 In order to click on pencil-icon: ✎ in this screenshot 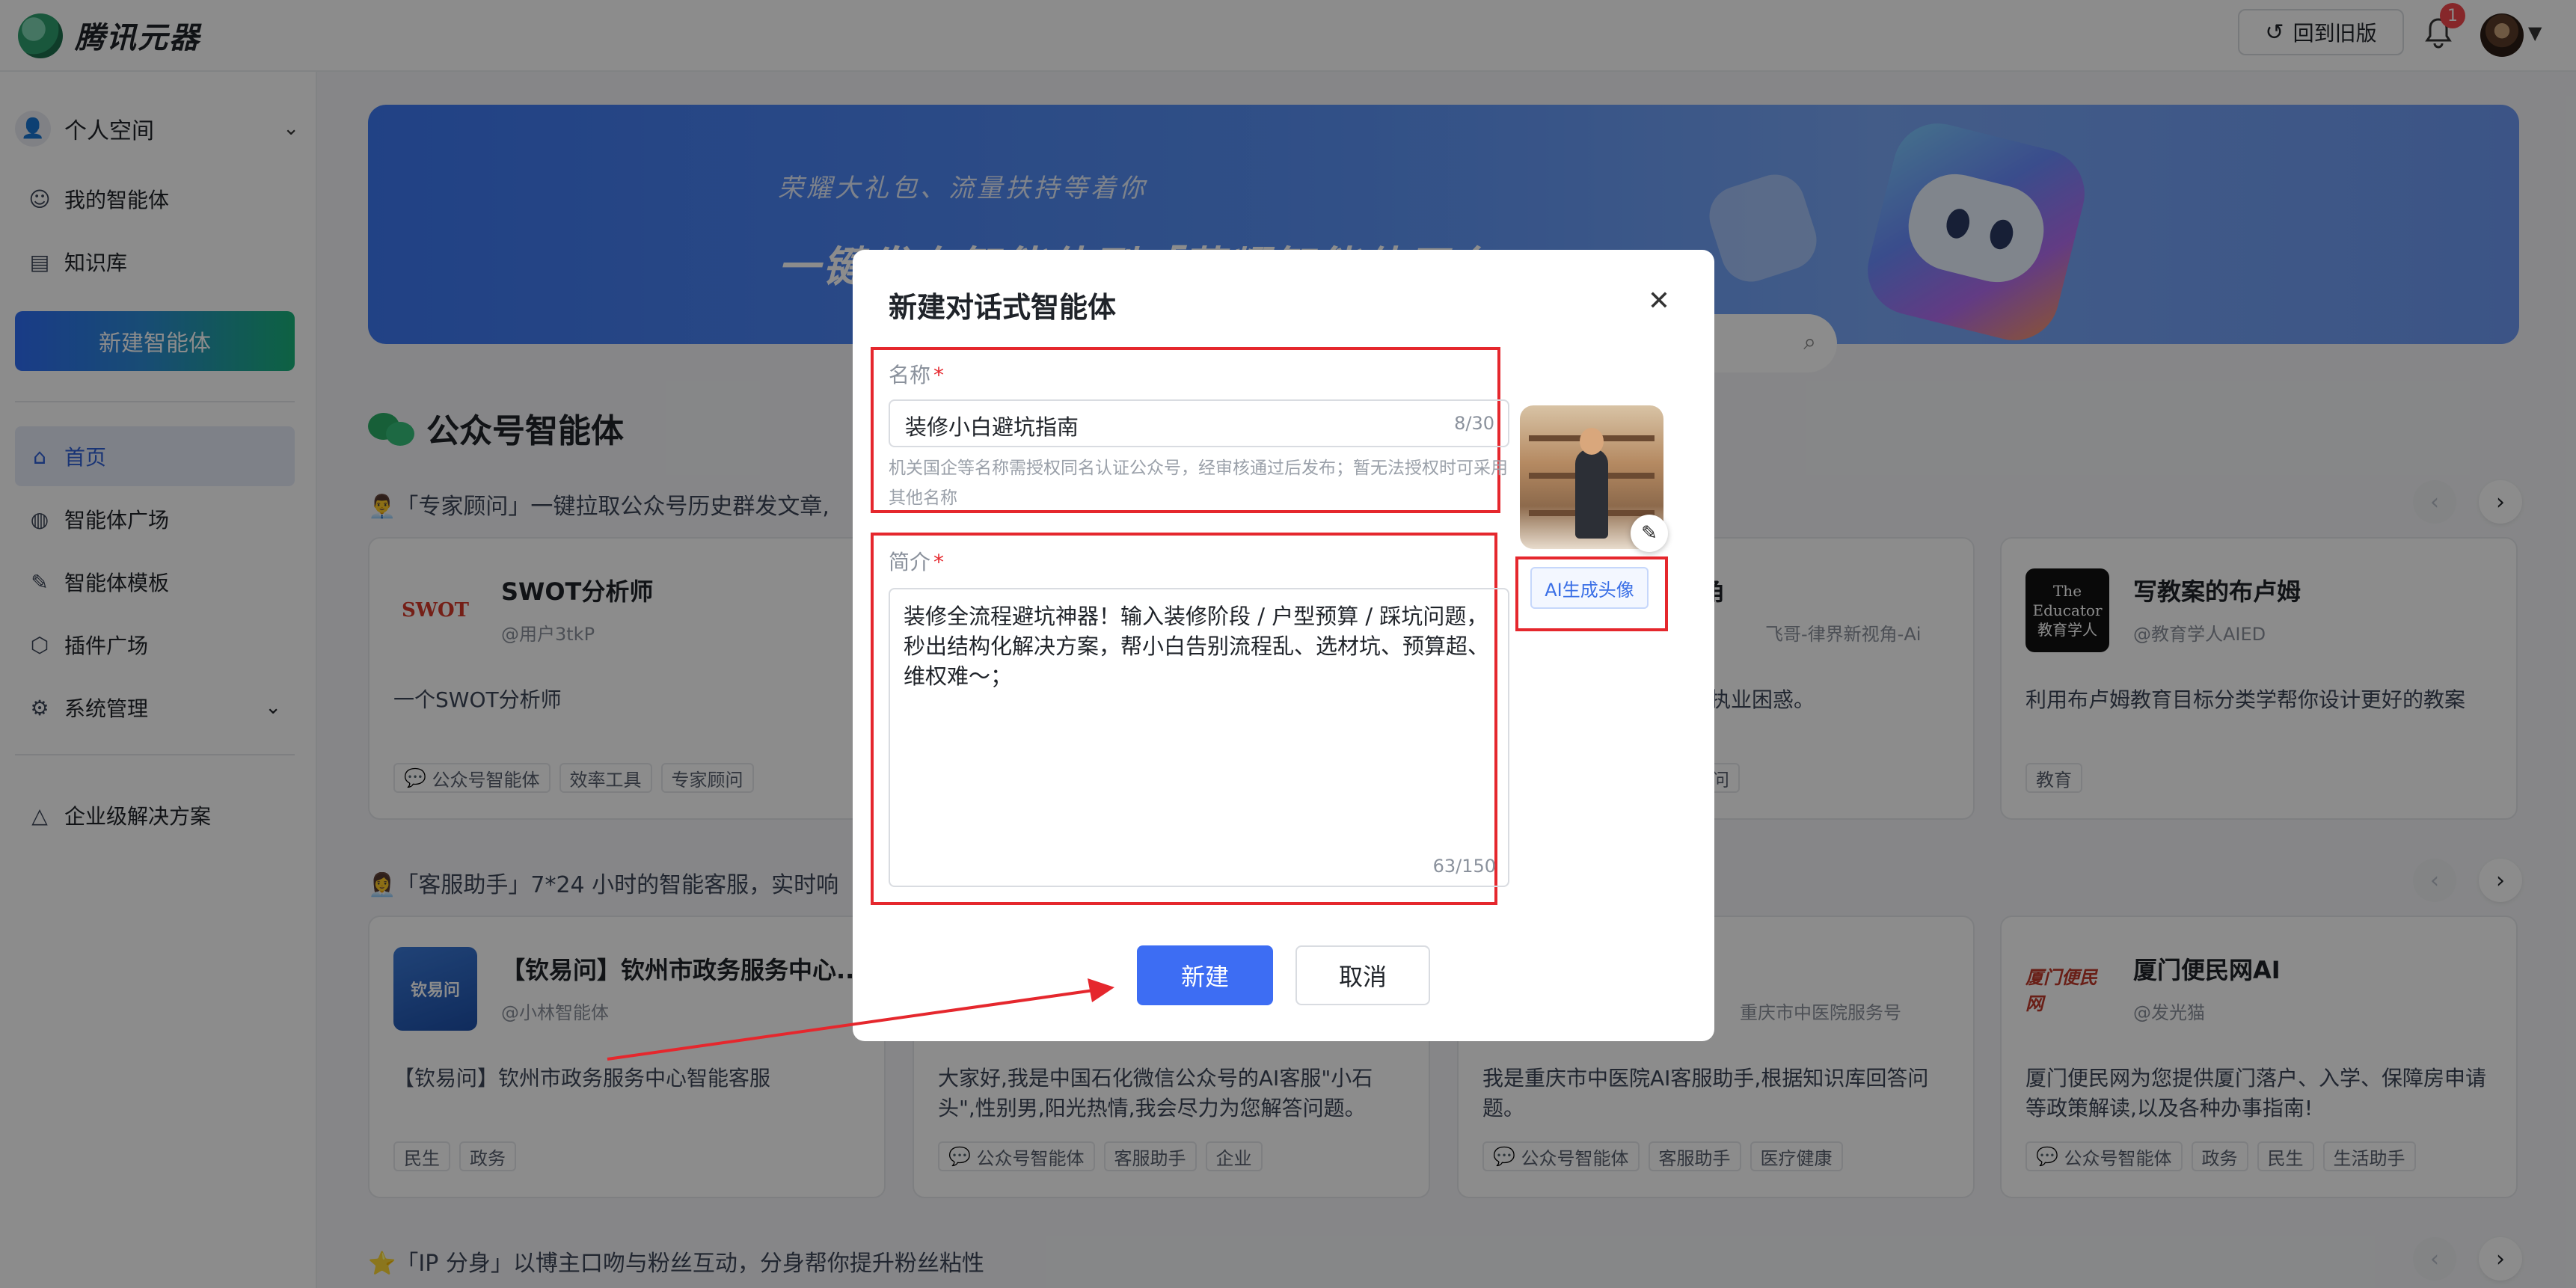, I will do `click(1649, 533)`.